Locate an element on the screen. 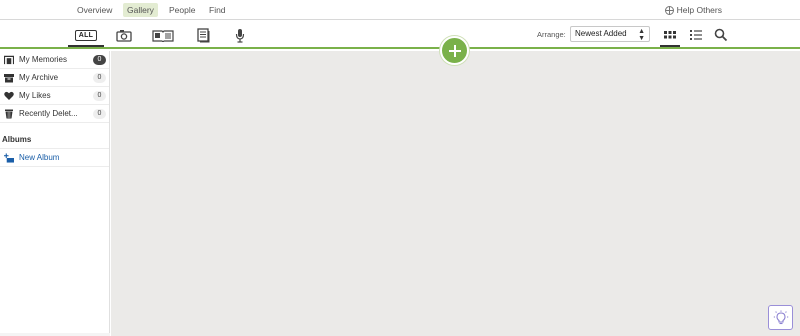 The width and height of the screenshot is (800, 336). grid-icon is located at coordinates (670, 35).